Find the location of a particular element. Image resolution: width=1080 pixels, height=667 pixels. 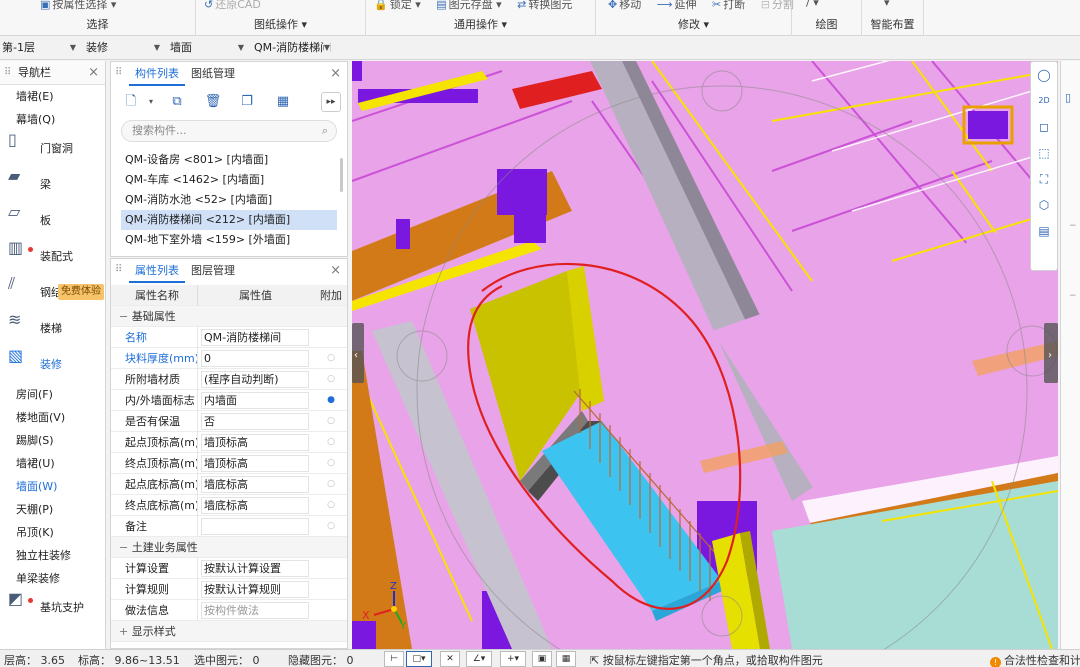

cross-icon: ✕ is located at coordinates (450, 659).